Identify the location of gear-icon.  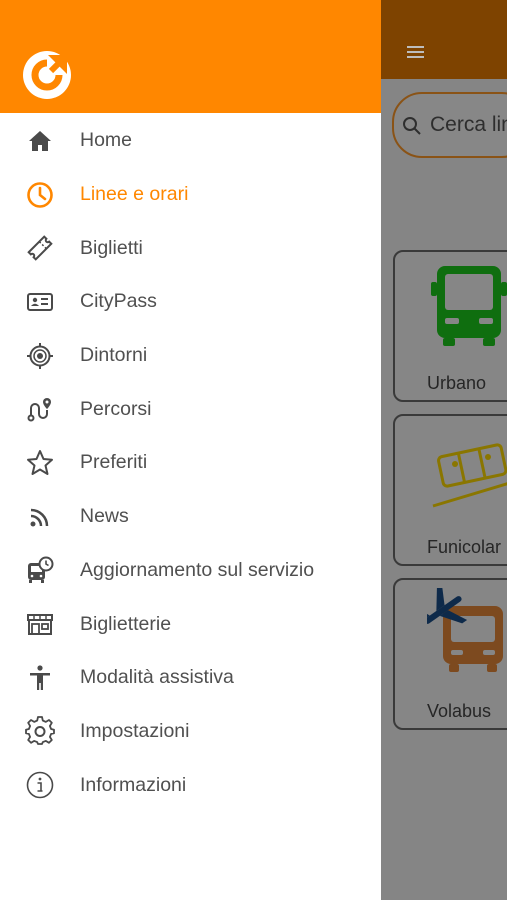
(40, 731).